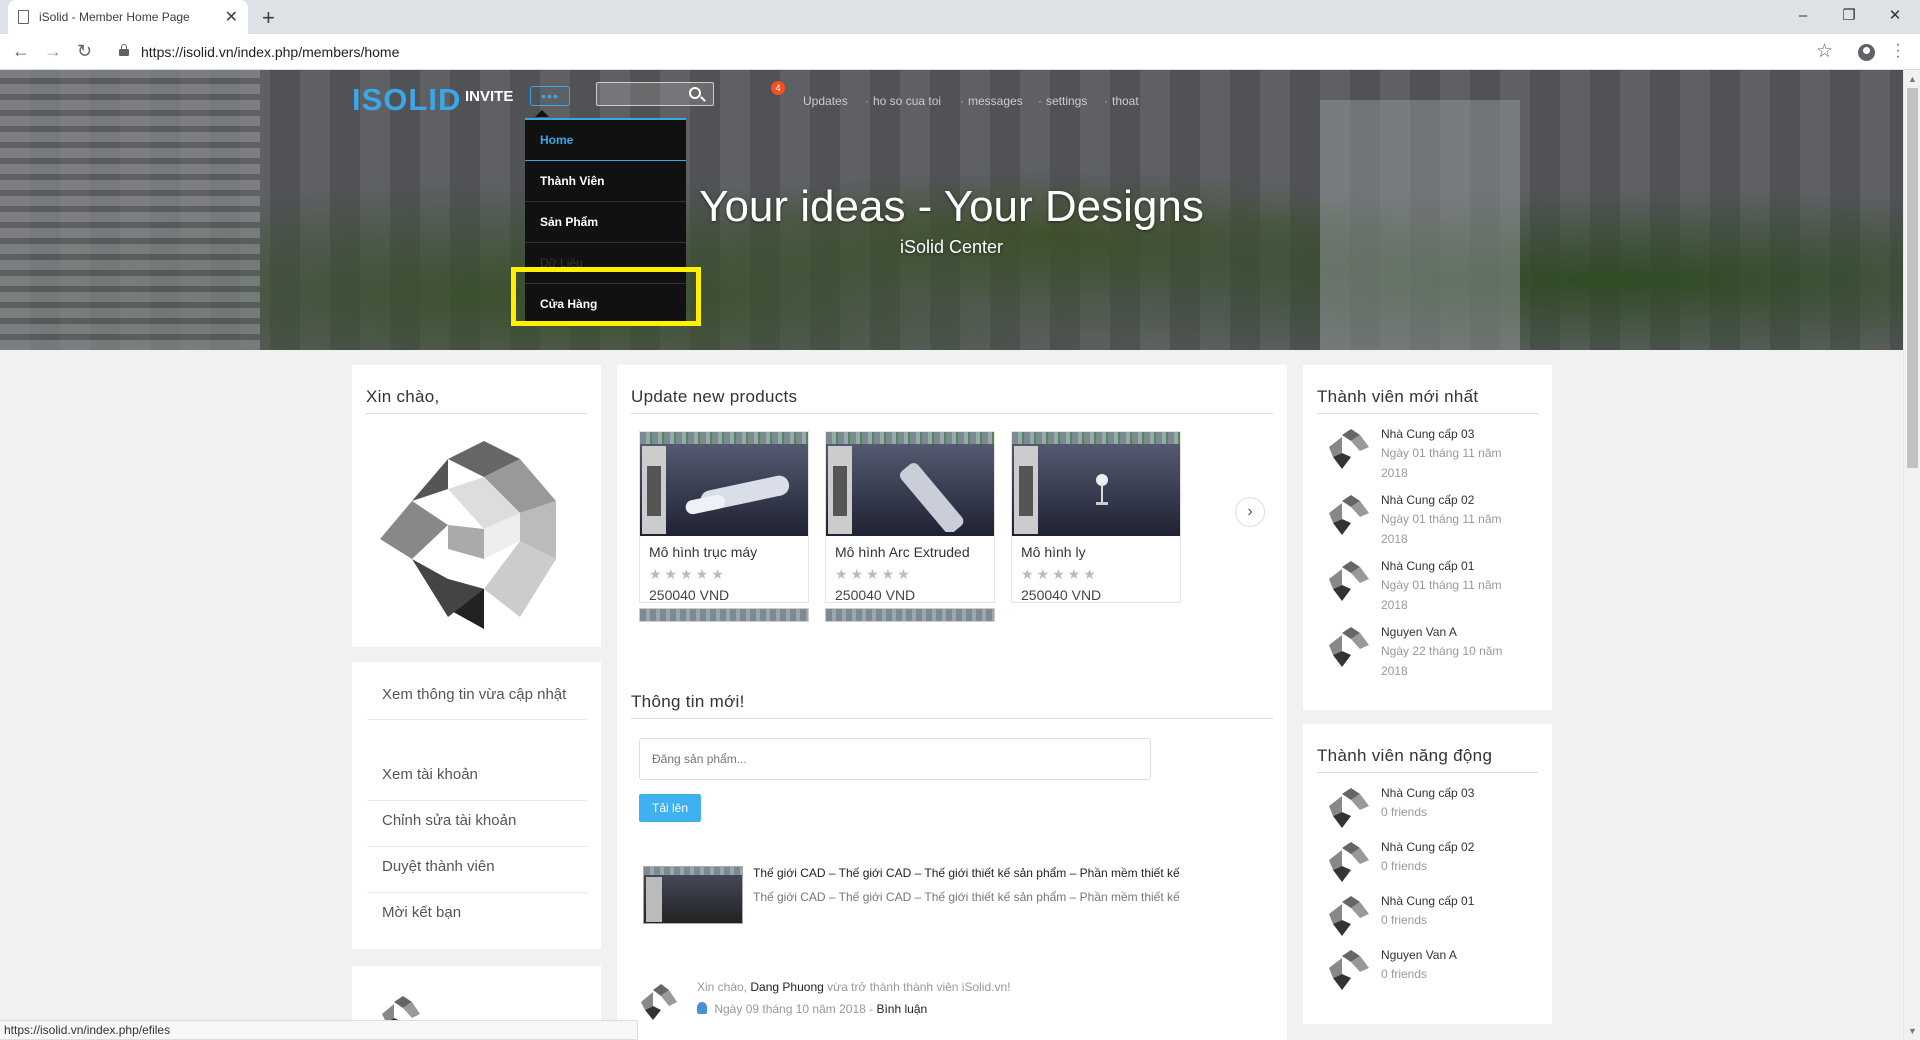  I want to click on comment-link: Bình luận, so click(901, 1009).